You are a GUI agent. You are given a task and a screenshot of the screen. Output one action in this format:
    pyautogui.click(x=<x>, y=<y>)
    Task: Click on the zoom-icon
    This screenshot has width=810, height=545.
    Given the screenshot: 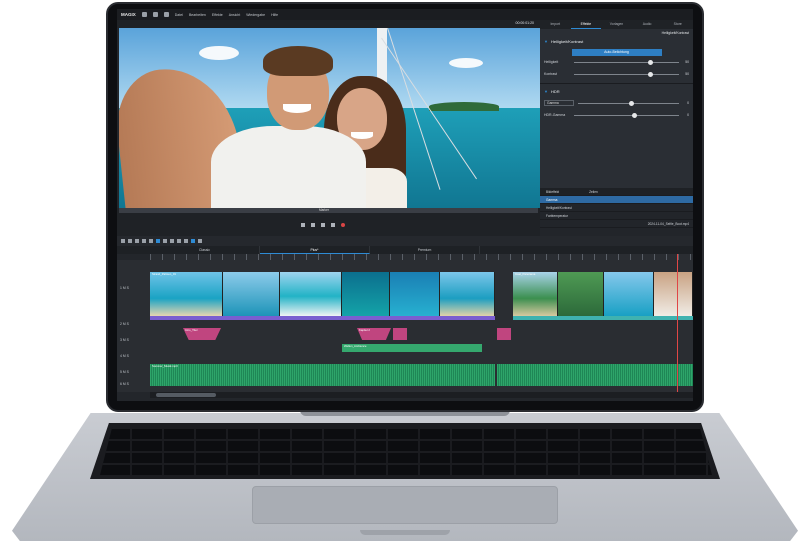 What is the action you would take?
    pyautogui.click(x=200, y=241)
    